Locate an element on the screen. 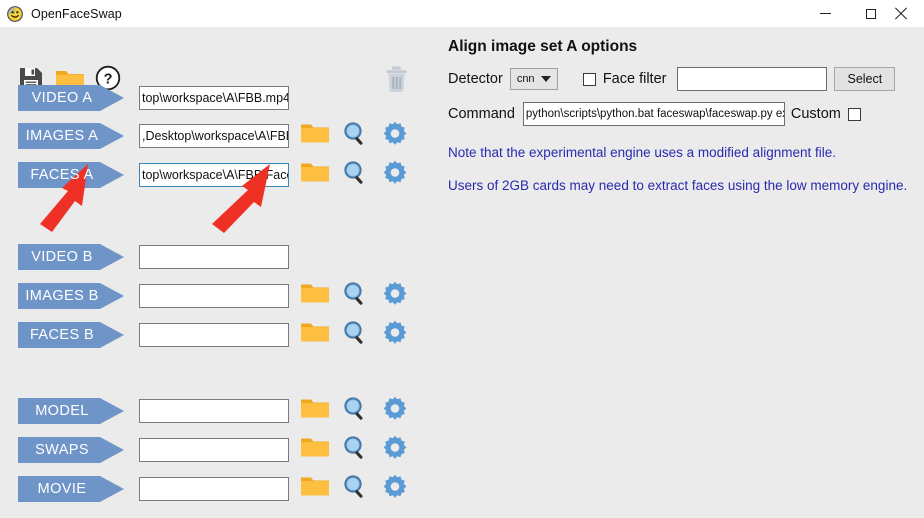 The image size is (924, 518). input-movie is located at coordinates (214, 489).